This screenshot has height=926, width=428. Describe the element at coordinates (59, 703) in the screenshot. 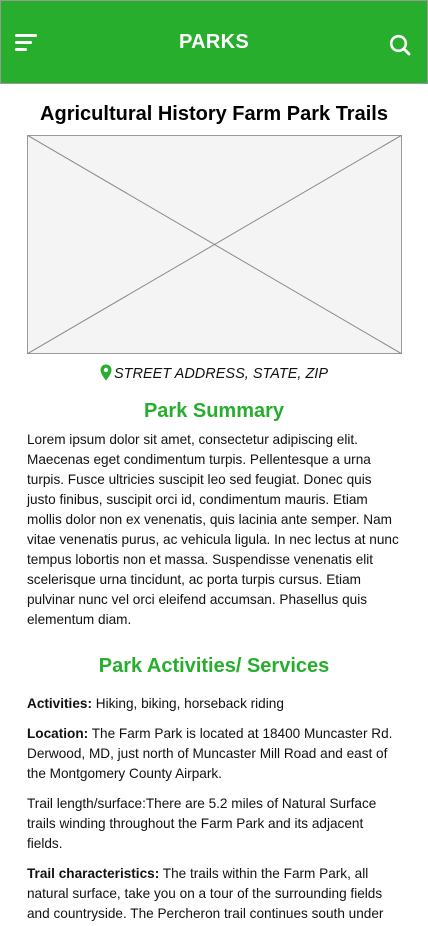

I see `activities-label: Activities:` at that location.